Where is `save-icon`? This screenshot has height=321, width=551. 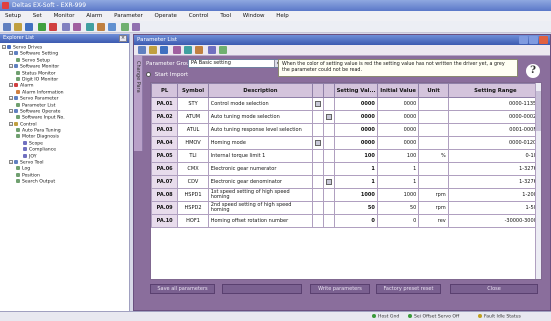 save-icon is located at coordinates (29, 27).